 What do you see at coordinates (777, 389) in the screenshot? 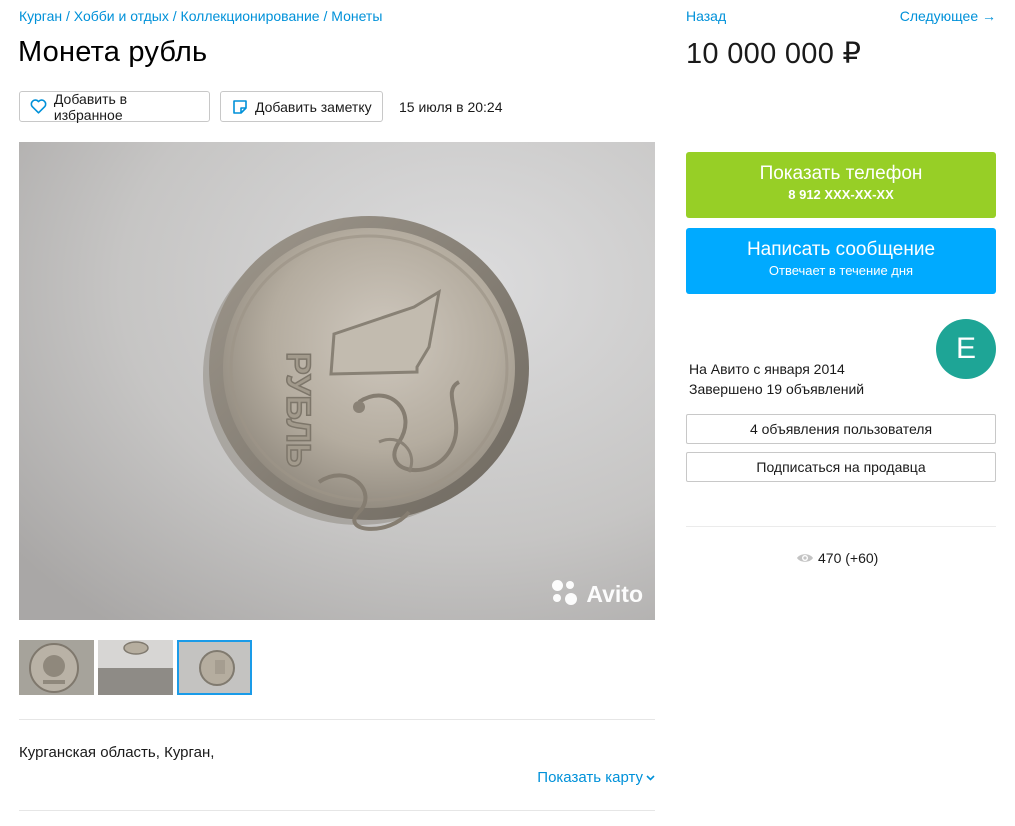
I see `seller-completed-ads: Завершено 19 объявлений` at bounding box center [777, 389].